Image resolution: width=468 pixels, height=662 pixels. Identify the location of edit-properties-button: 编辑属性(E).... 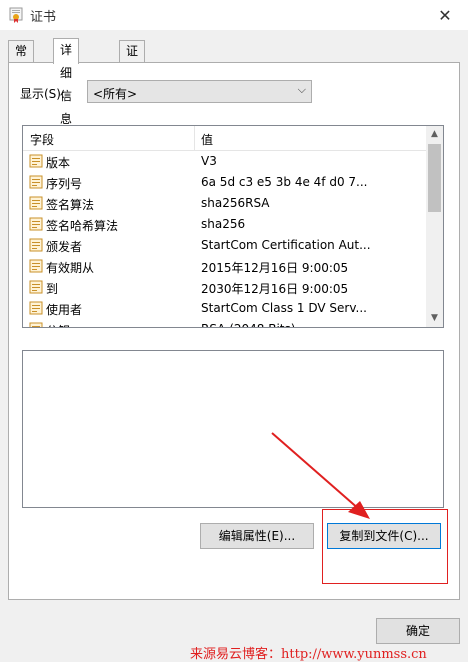
(257, 536).